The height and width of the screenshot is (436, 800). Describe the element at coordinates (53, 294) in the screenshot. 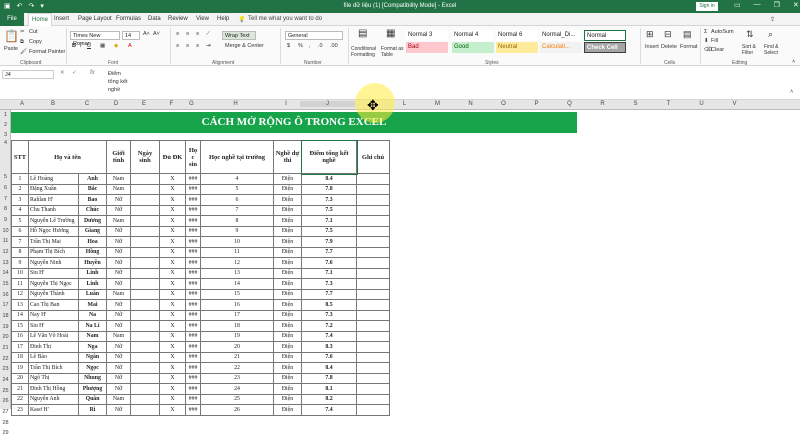

I see `table-cell: Nguyễn Thành` at that location.